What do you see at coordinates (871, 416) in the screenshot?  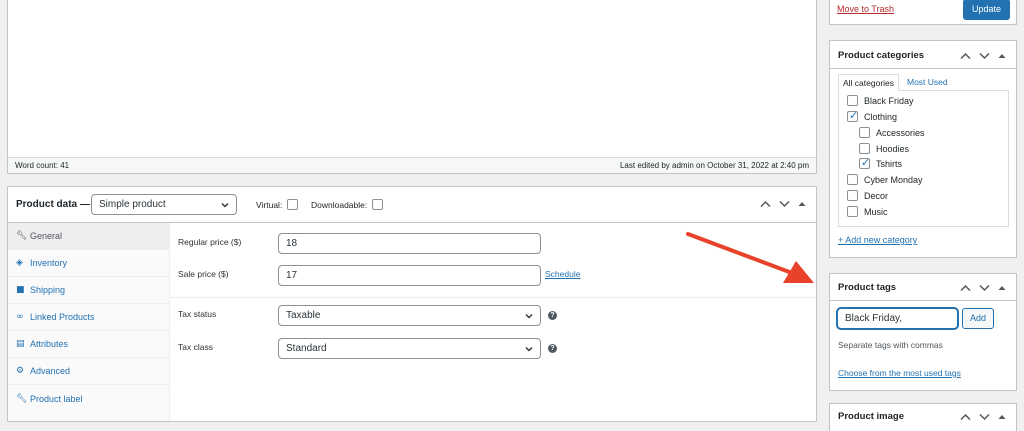 I see `image-title: Product image` at bounding box center [871, 416].